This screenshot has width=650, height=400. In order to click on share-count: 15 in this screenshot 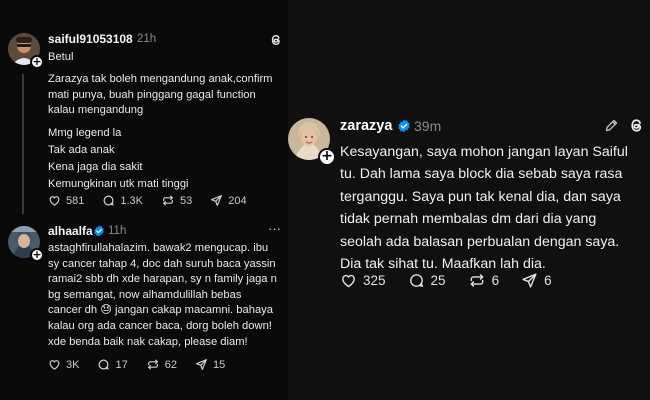, I will do `click(219, 364)`.